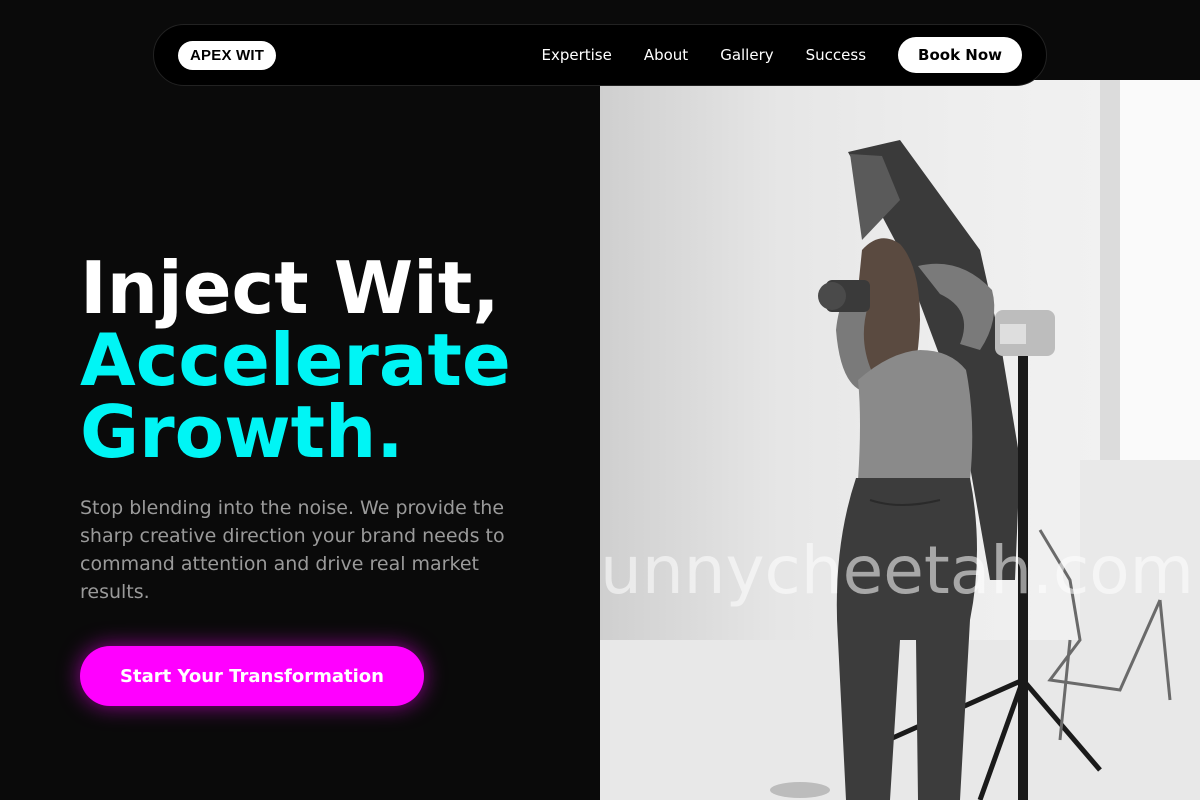 The width and height of the screenshot is (1200, 800). Describe the element at coordinates (746, 55) in the screenshot. I see `nav-link-gallery: Gallery` at that location.